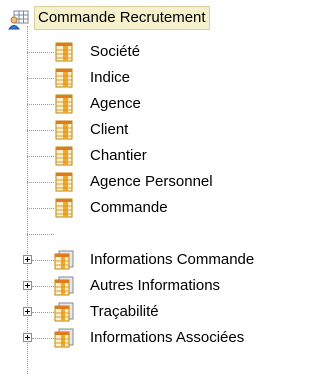 The width and height of the screenshot is (323, 389). I want to click on tree-item-tracabilite: Traçabilité, so click(161, 312).